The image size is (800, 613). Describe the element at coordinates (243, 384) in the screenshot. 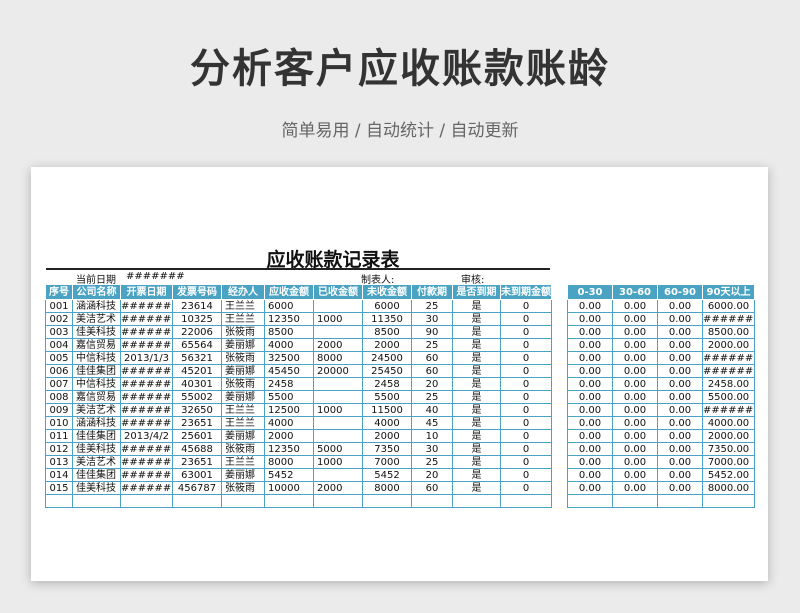

I see `cell-handler: 张筱雨` at that location.